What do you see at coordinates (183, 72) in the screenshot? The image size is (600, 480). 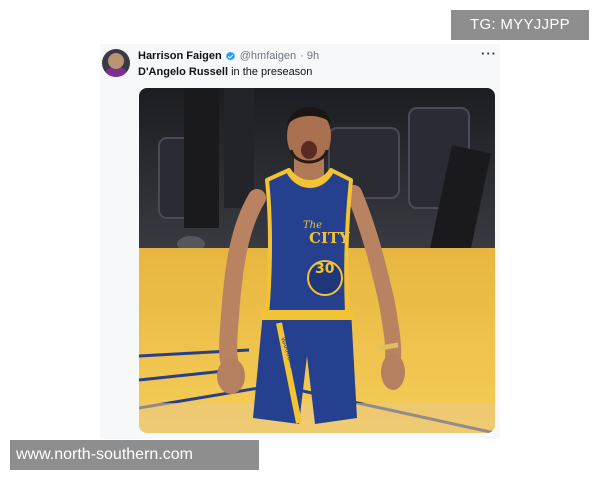 I see `tweet-text-bold: D'Angelo Russell` at bounding box center [183, 72].